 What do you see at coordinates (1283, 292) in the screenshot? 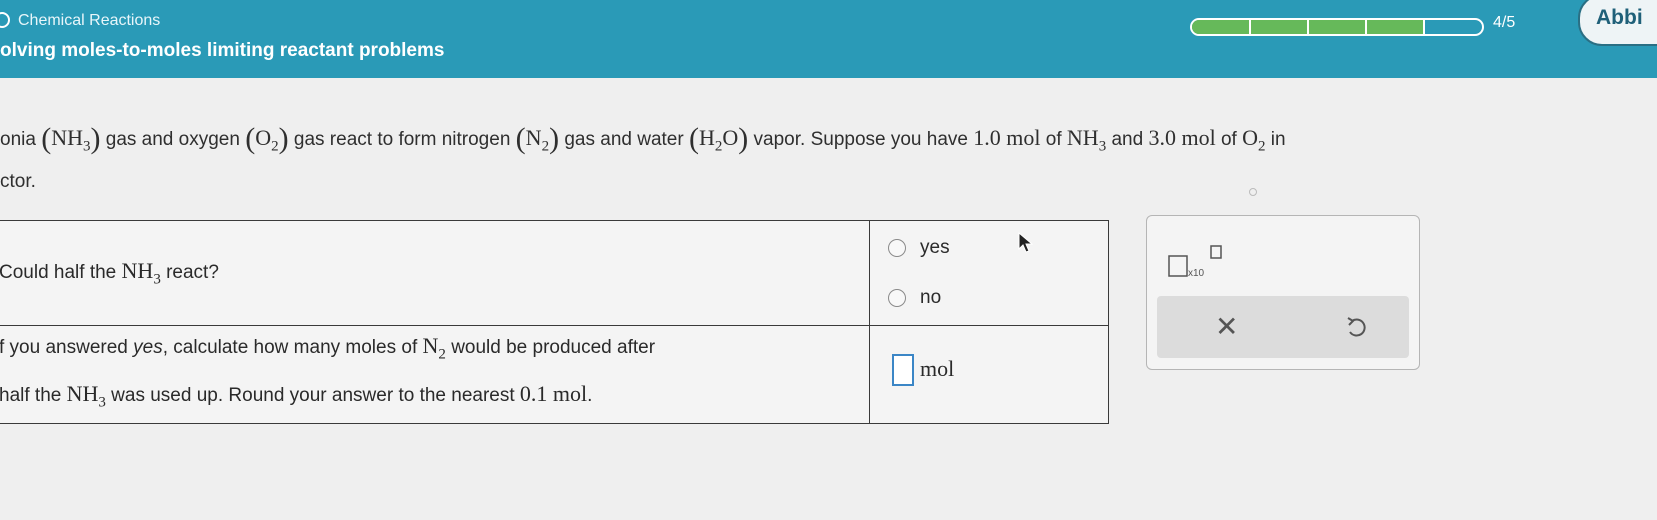
I see `math-tool-panel: x10 ✕` at bounding box center [1283, 292].